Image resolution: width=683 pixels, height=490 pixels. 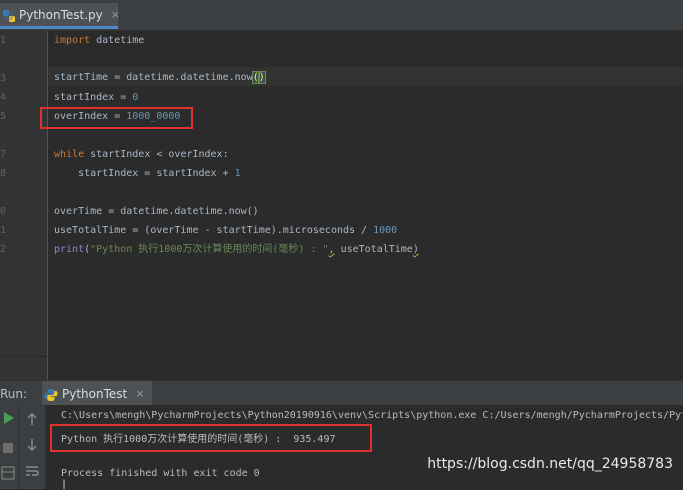 I want to click on highlight-box-overindex, so click(x=116, y=118).